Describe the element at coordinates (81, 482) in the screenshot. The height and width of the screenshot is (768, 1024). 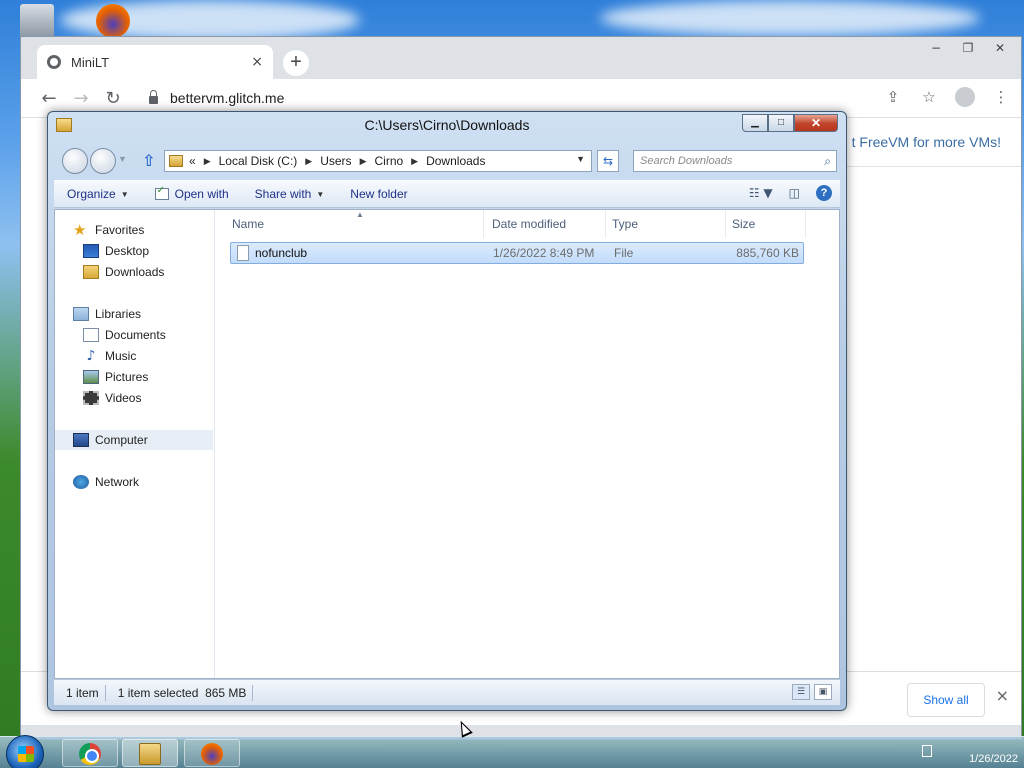
I see `network-icon` at that location.